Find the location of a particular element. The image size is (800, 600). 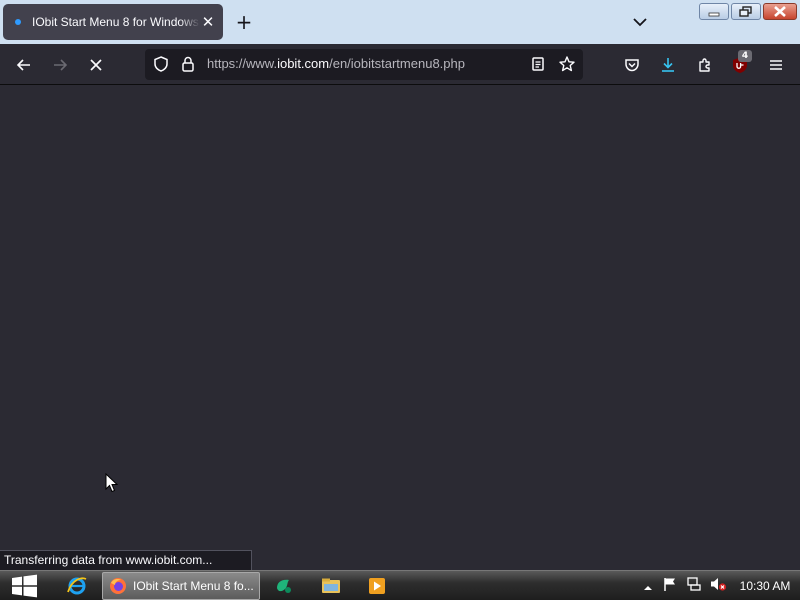

internet-explorer-icon is located at coordinates (77, 586).